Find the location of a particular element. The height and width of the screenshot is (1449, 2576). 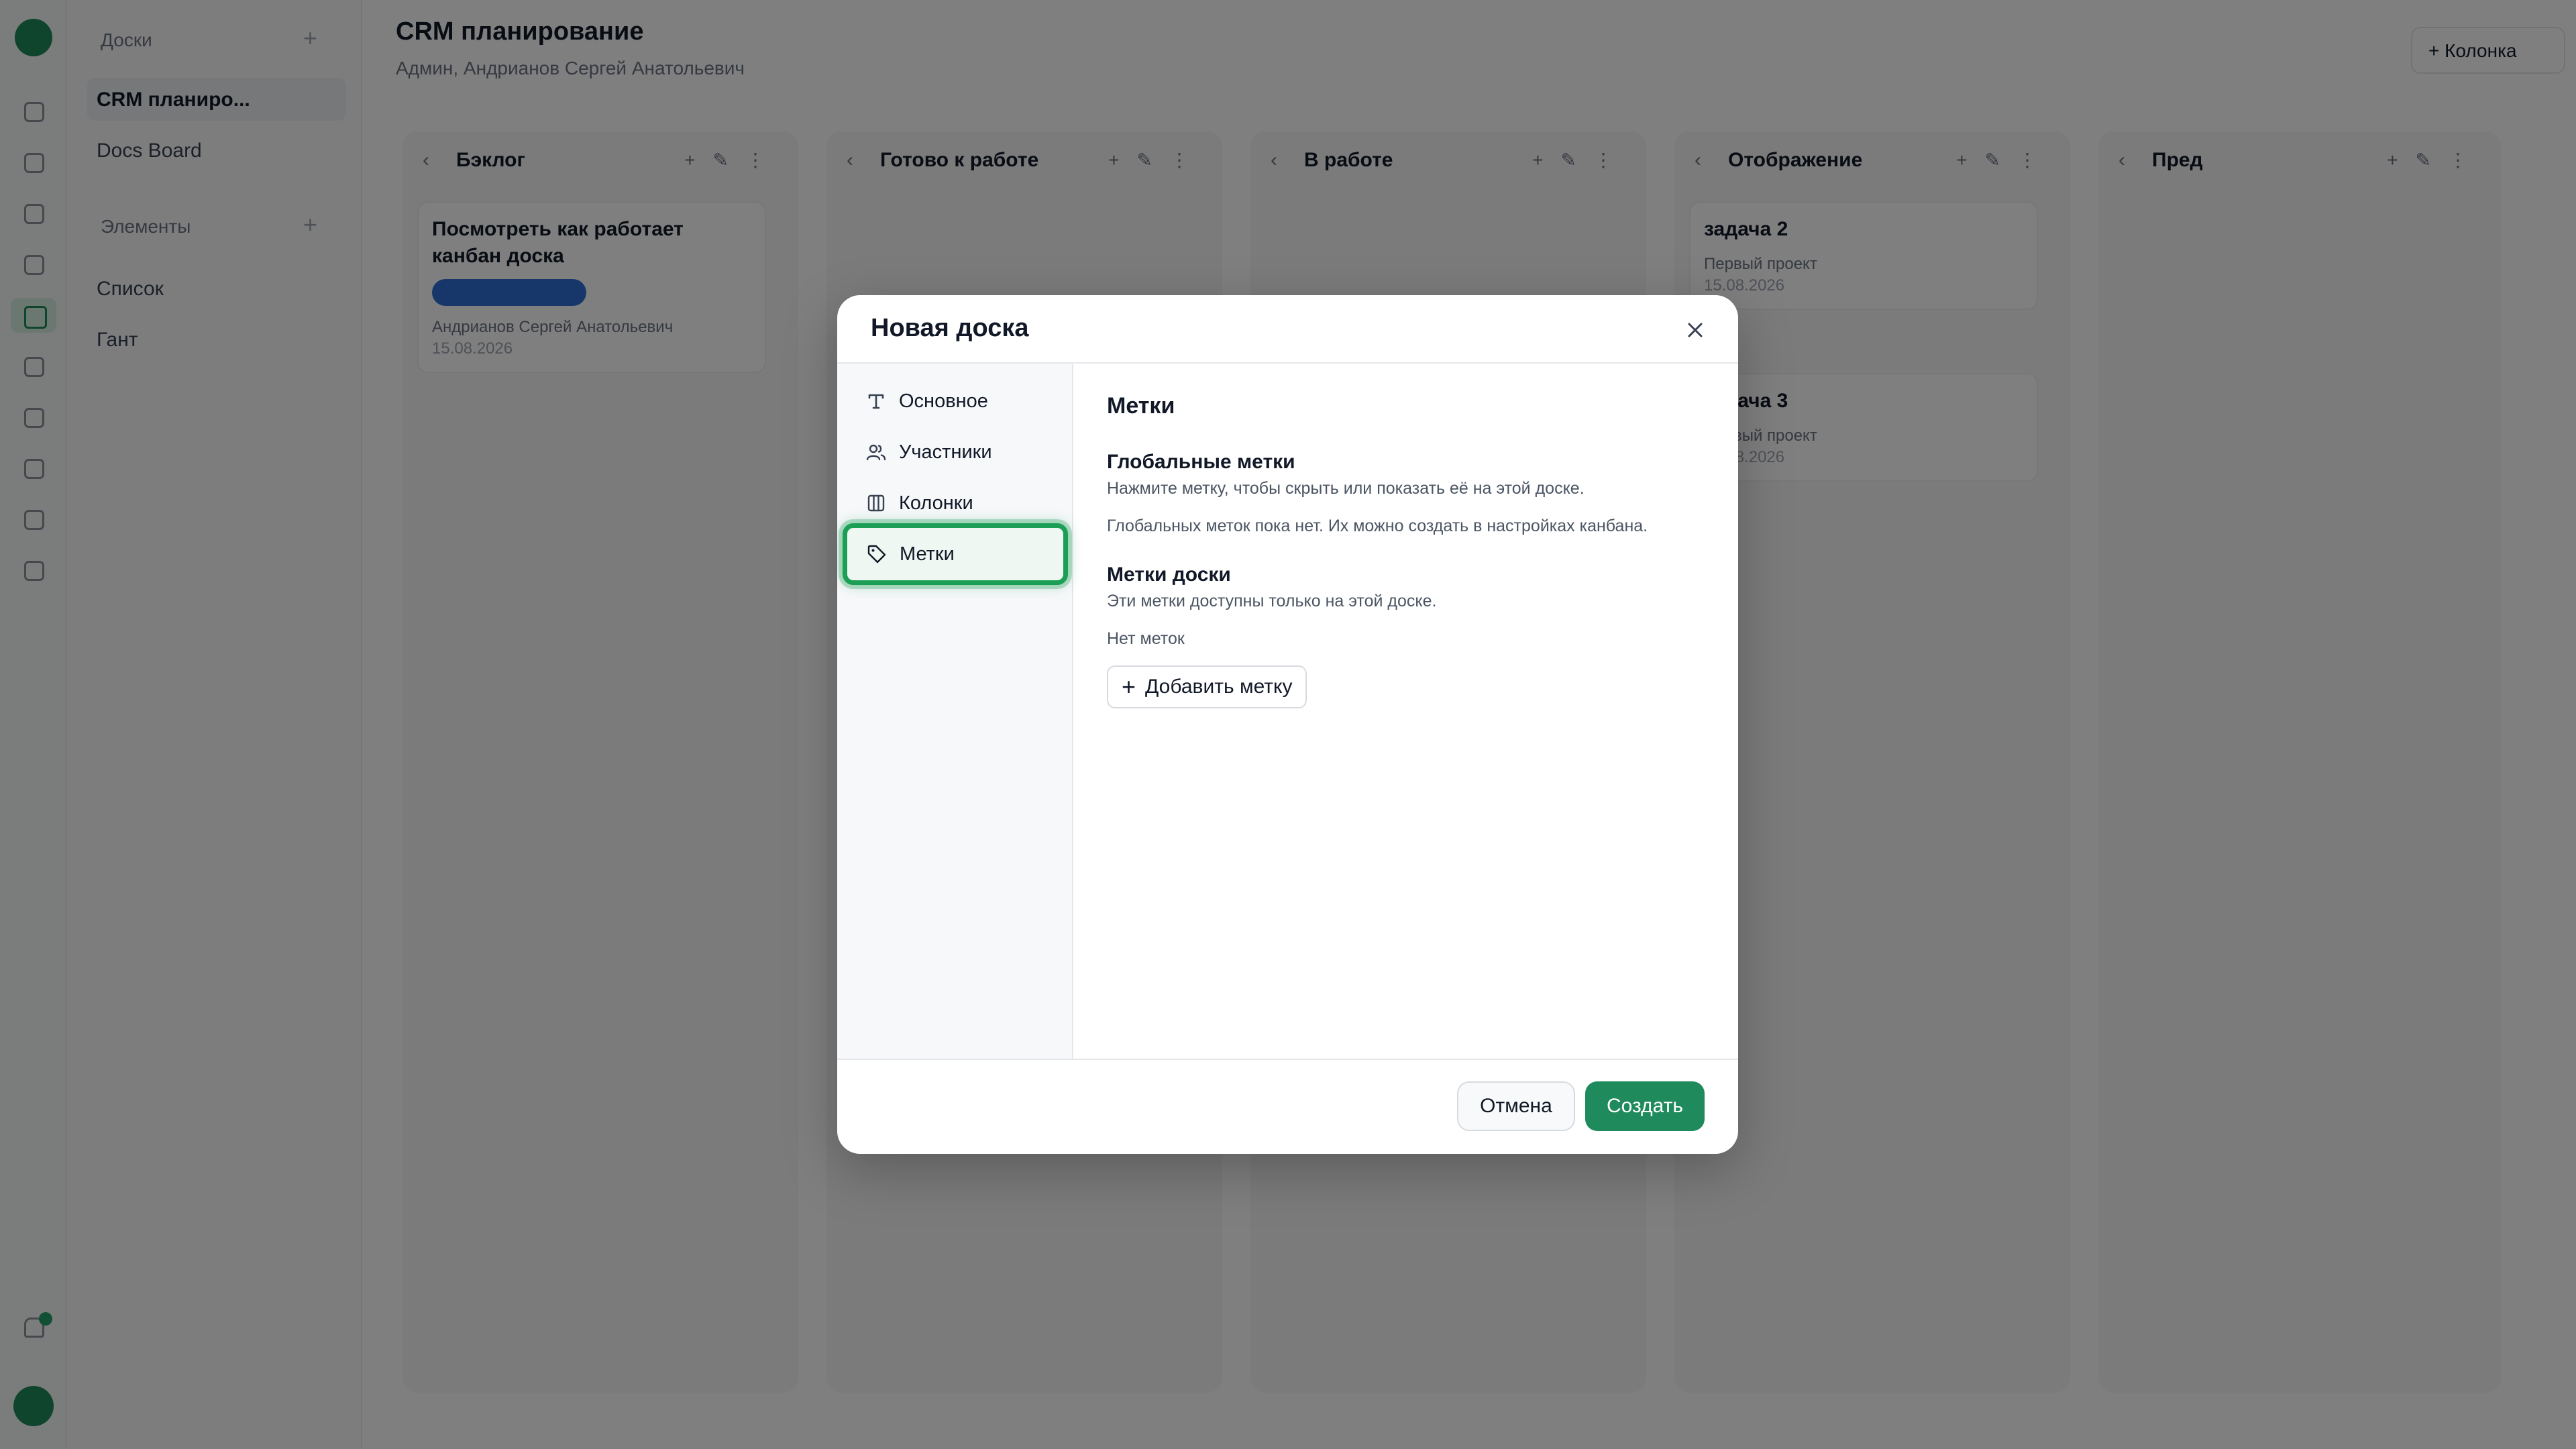

nav-item-columns: Колонки is located at coordinates (955, 503).